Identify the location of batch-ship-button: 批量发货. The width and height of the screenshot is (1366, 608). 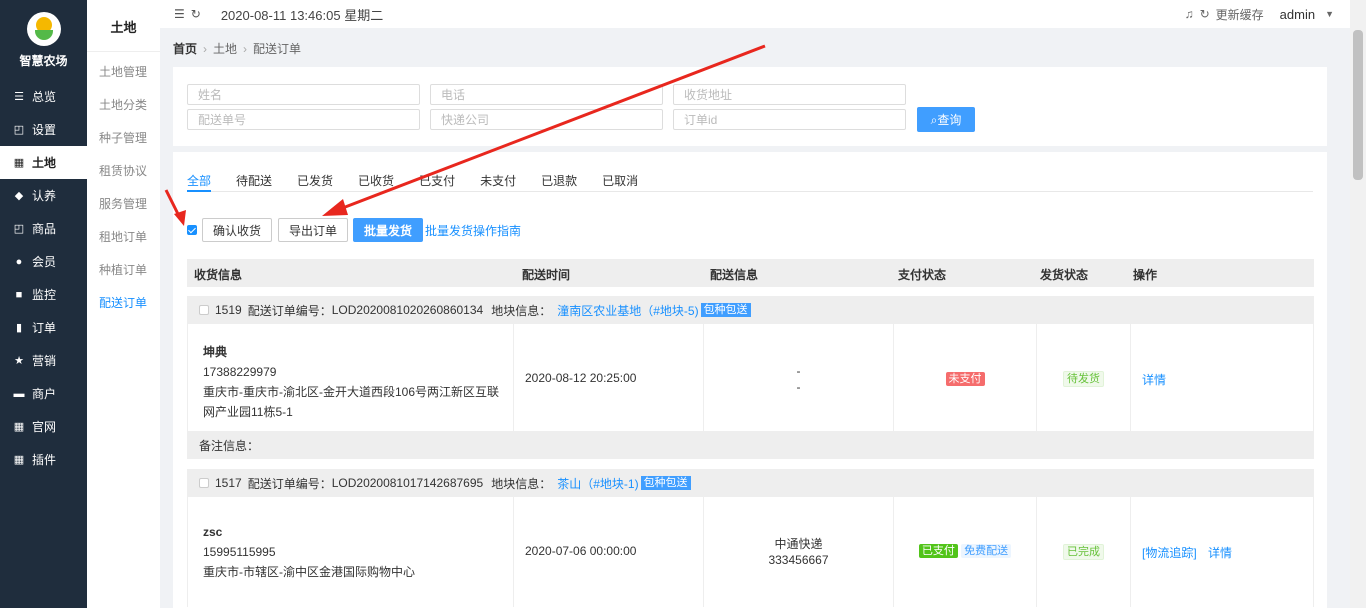
(388, 230).